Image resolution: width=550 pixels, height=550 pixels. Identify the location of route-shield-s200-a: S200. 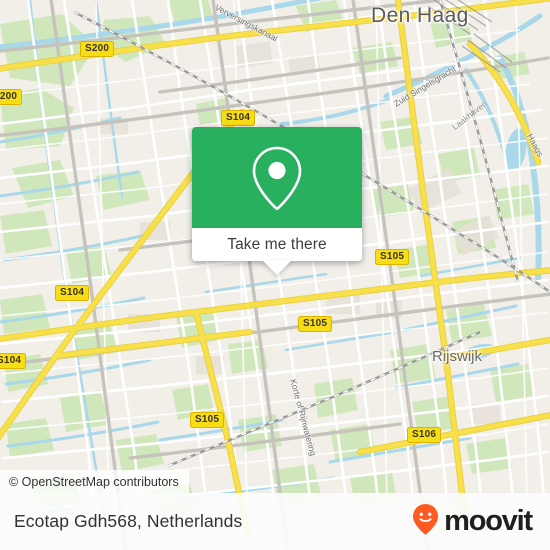
(97, 49).